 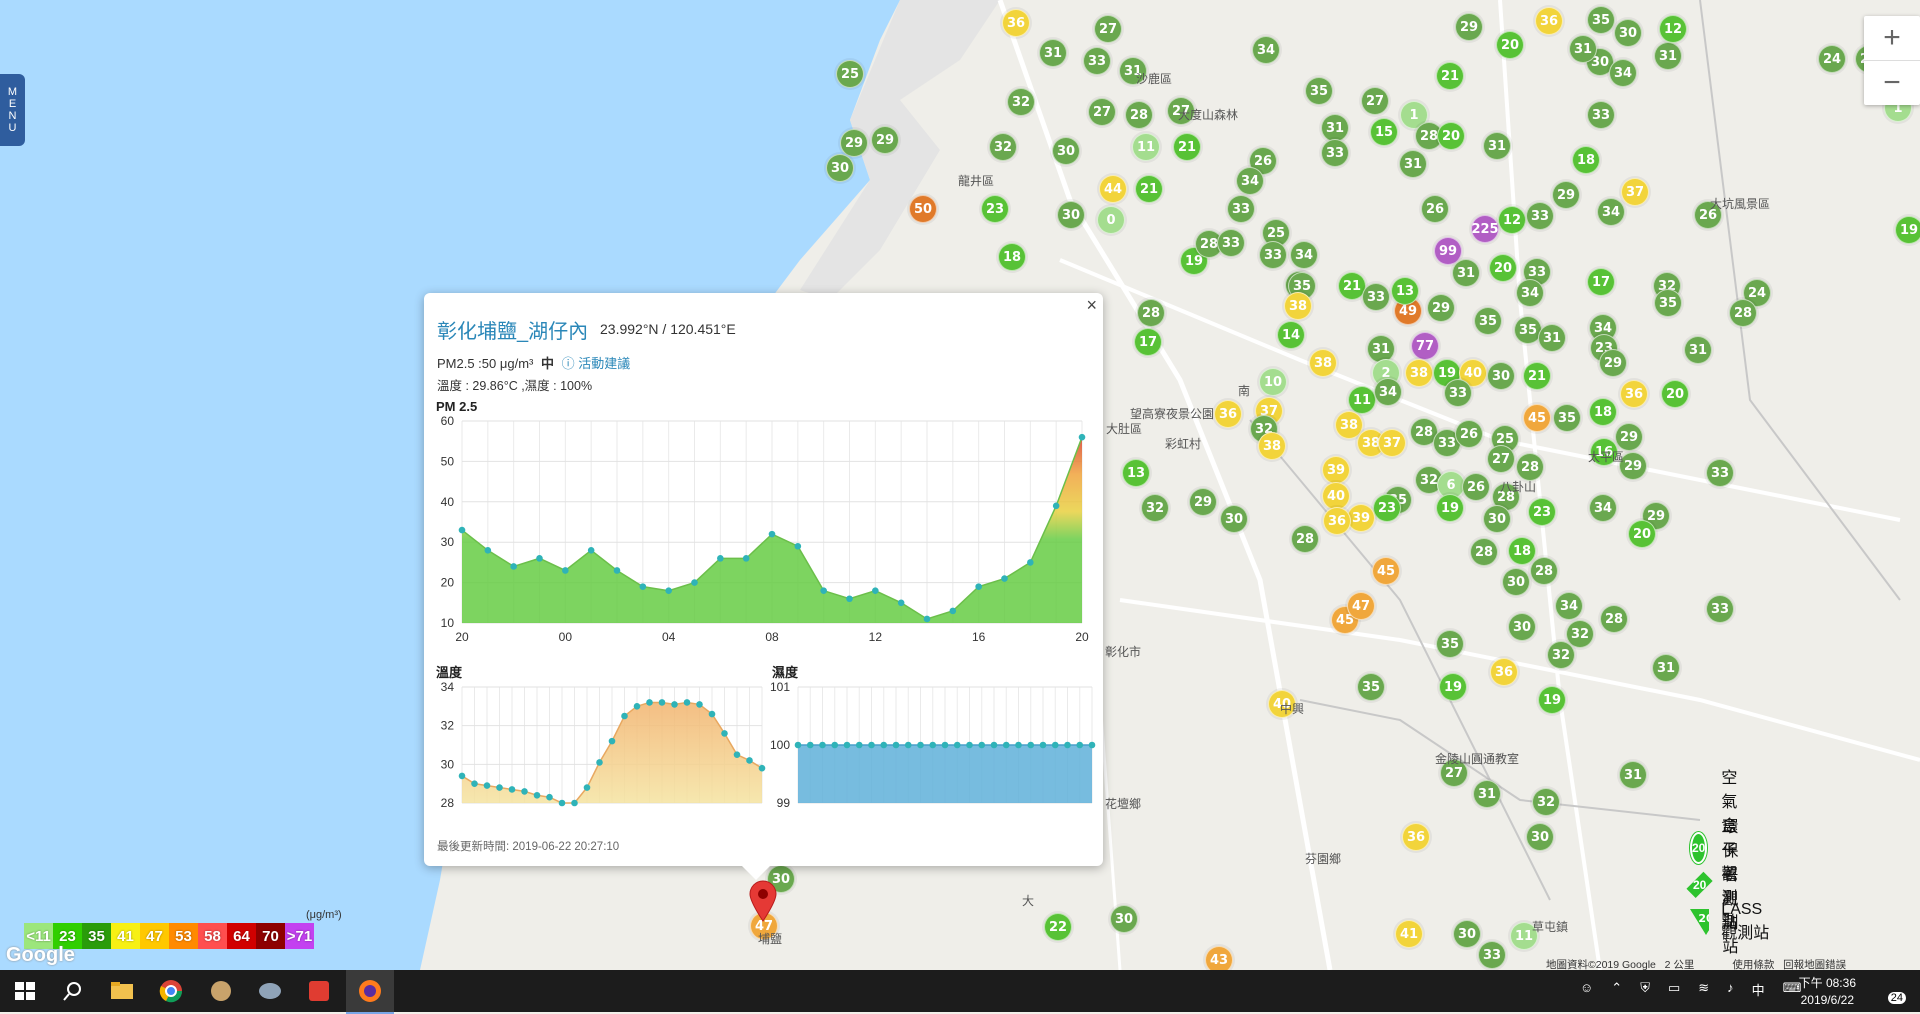 What do you see at coordinates (1635, 192) in the screenshot?
I see `station-marker: 37` at bounding box center [1635, 192].